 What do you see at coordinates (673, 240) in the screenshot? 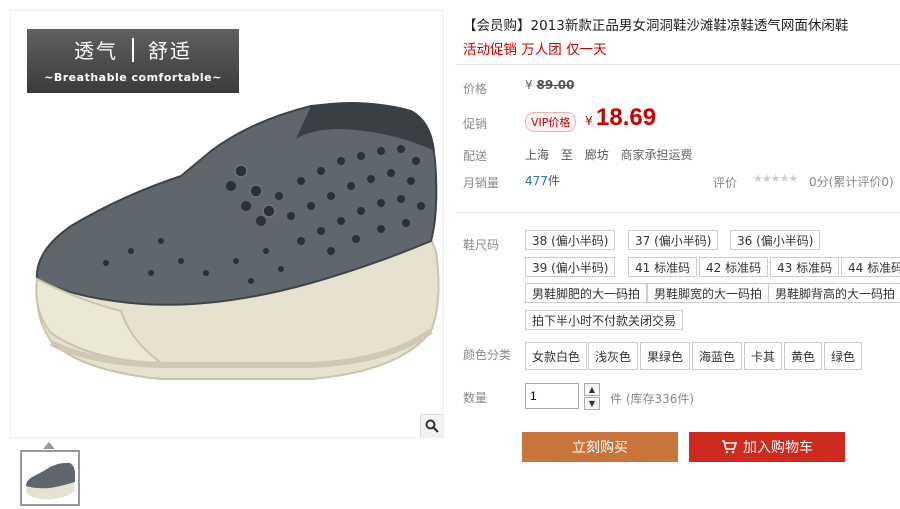
I see `size-option: 37 (偏小半码)` at bounding box center [673, 240].